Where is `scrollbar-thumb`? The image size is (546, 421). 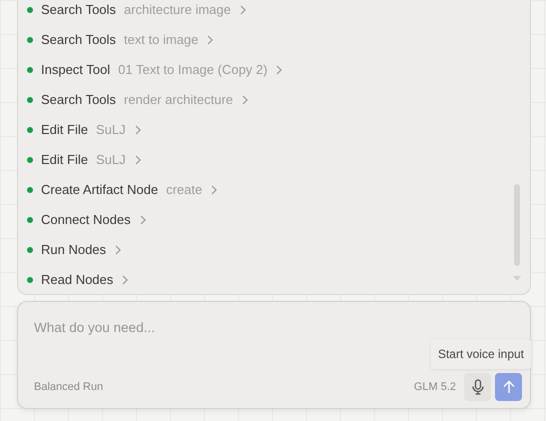 scrollbar-thumb is located at coordinates (517, 225).